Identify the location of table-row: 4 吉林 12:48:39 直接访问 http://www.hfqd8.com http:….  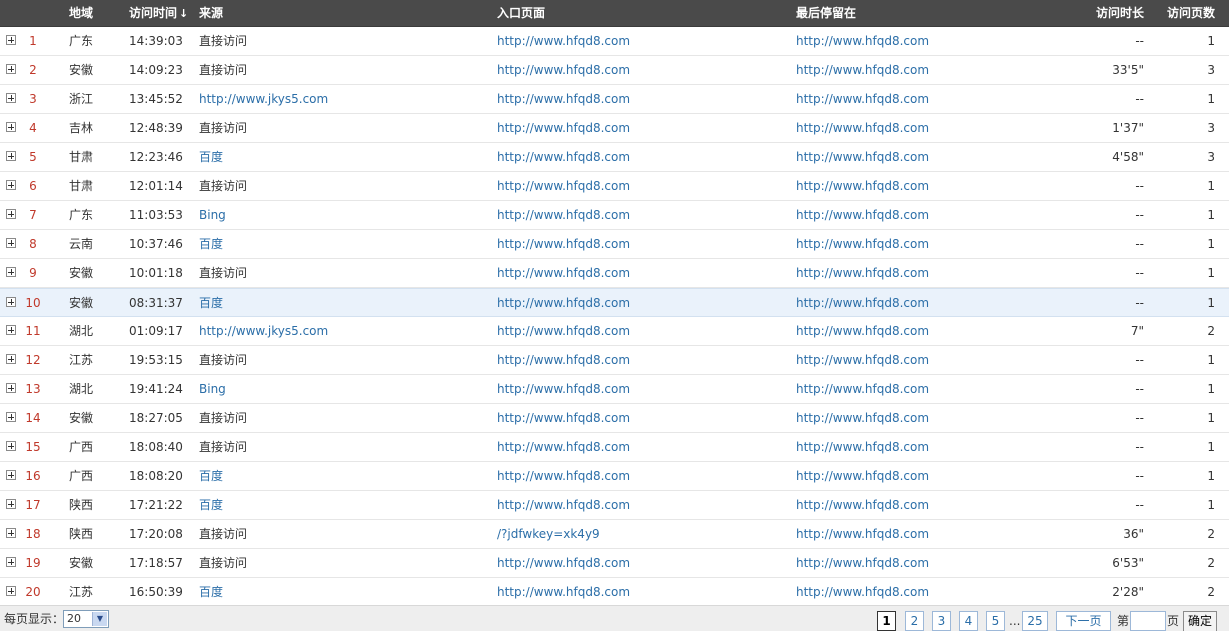
(614, 128).